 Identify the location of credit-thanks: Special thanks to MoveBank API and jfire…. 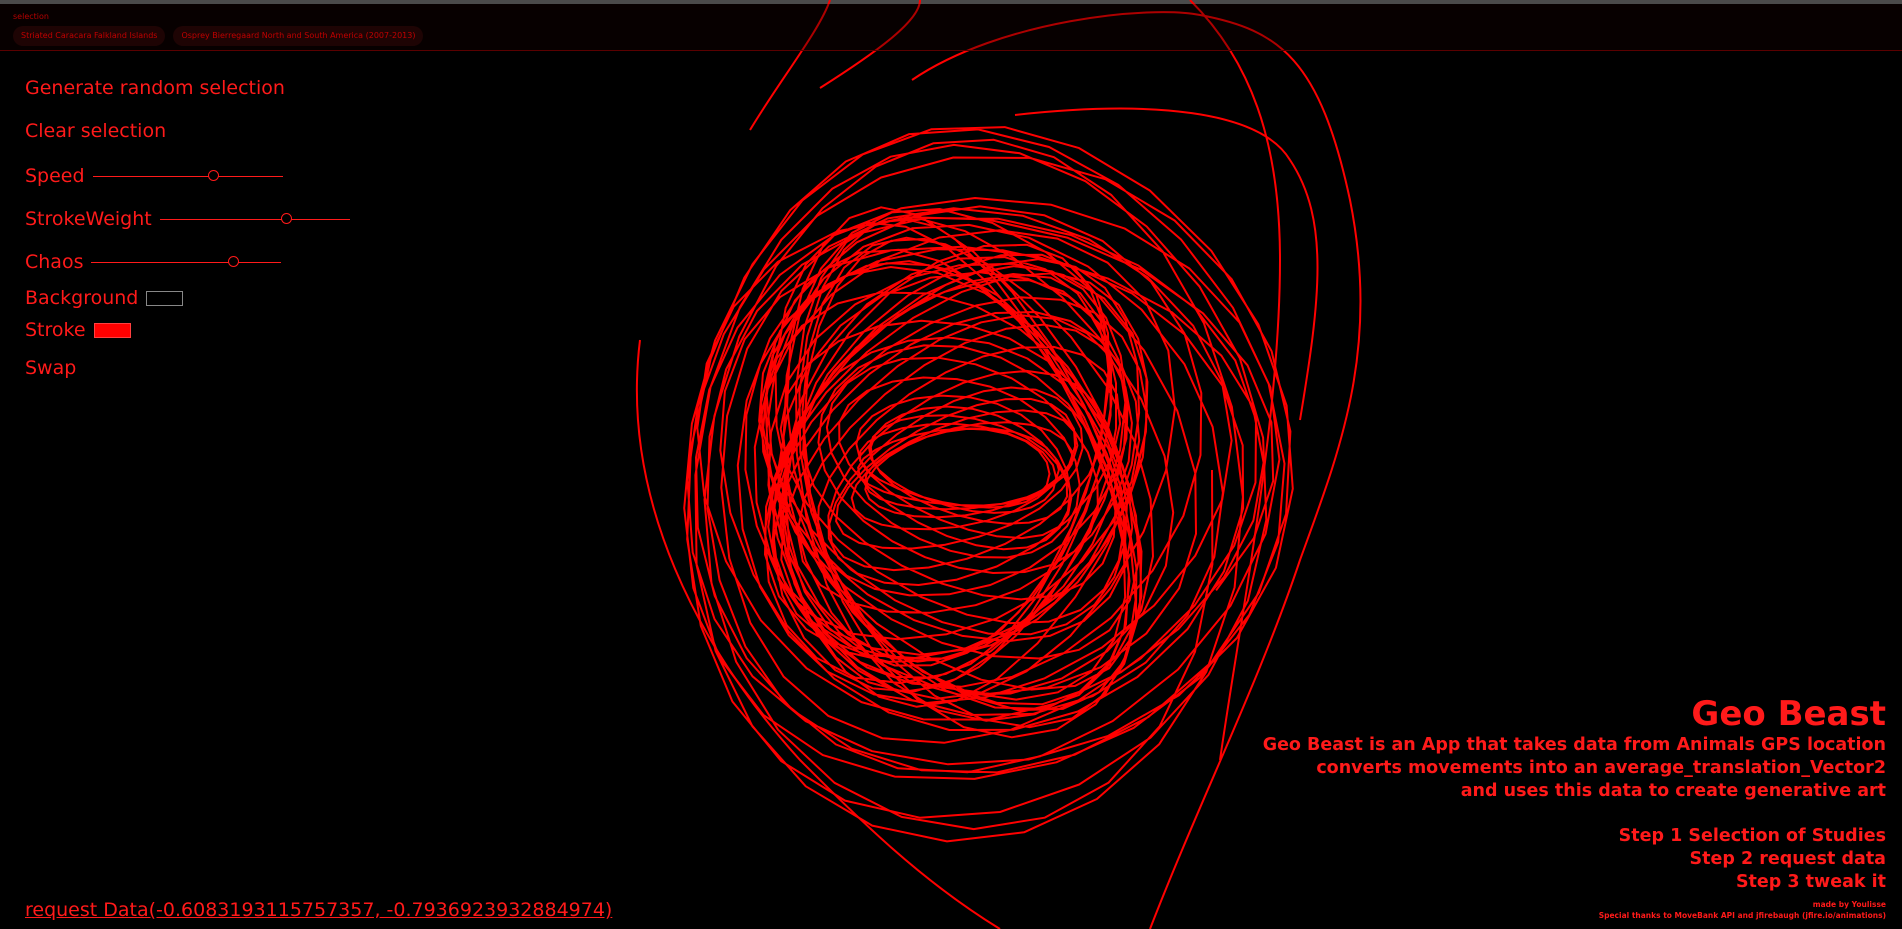
(1742, 915).